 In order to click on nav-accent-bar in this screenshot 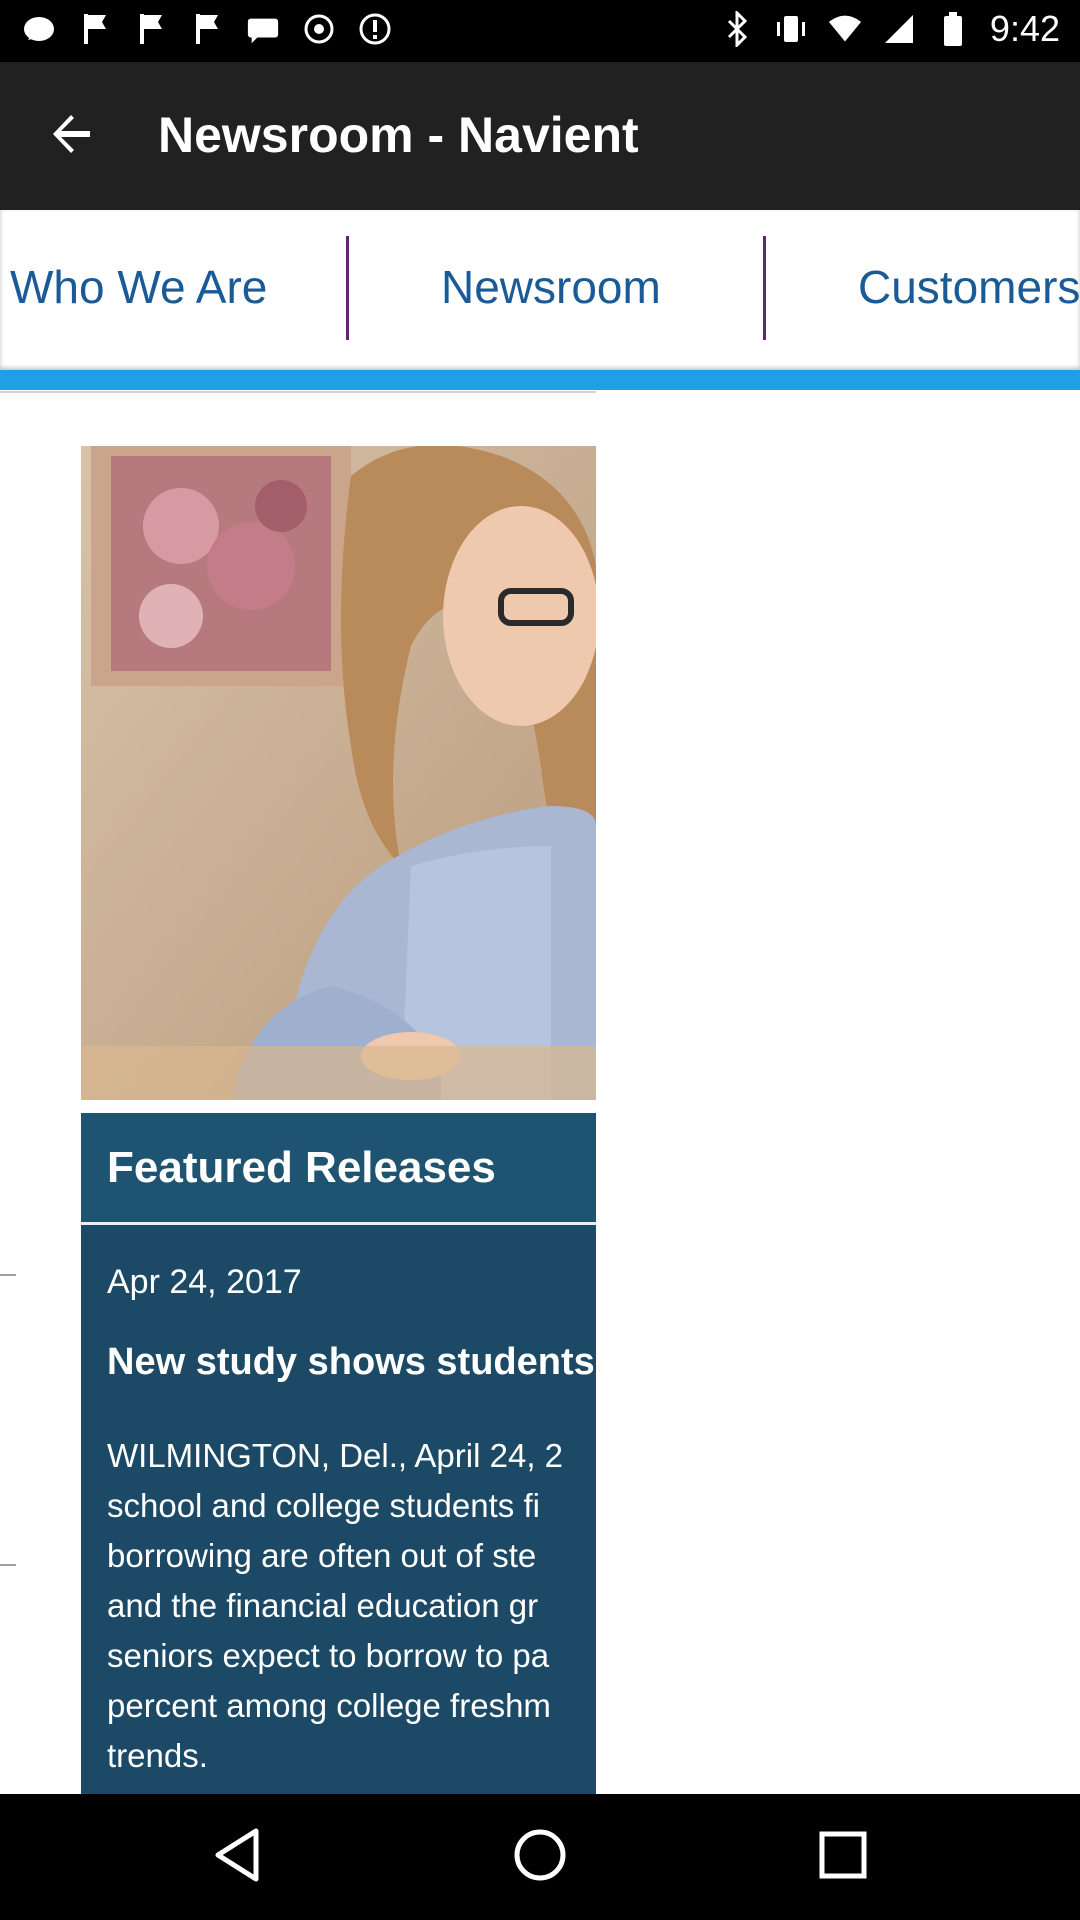, I will do `click(540, 380)`.